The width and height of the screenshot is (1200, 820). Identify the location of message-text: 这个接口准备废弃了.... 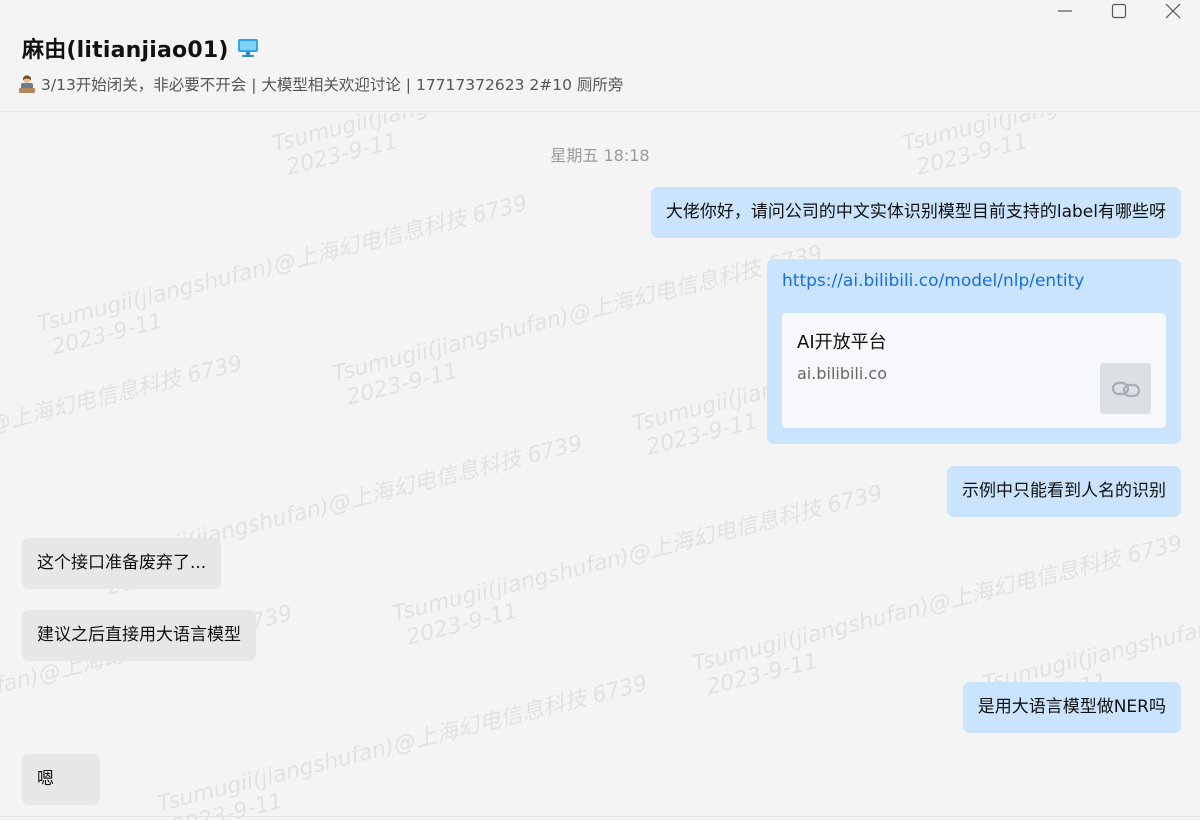
(122, 563).